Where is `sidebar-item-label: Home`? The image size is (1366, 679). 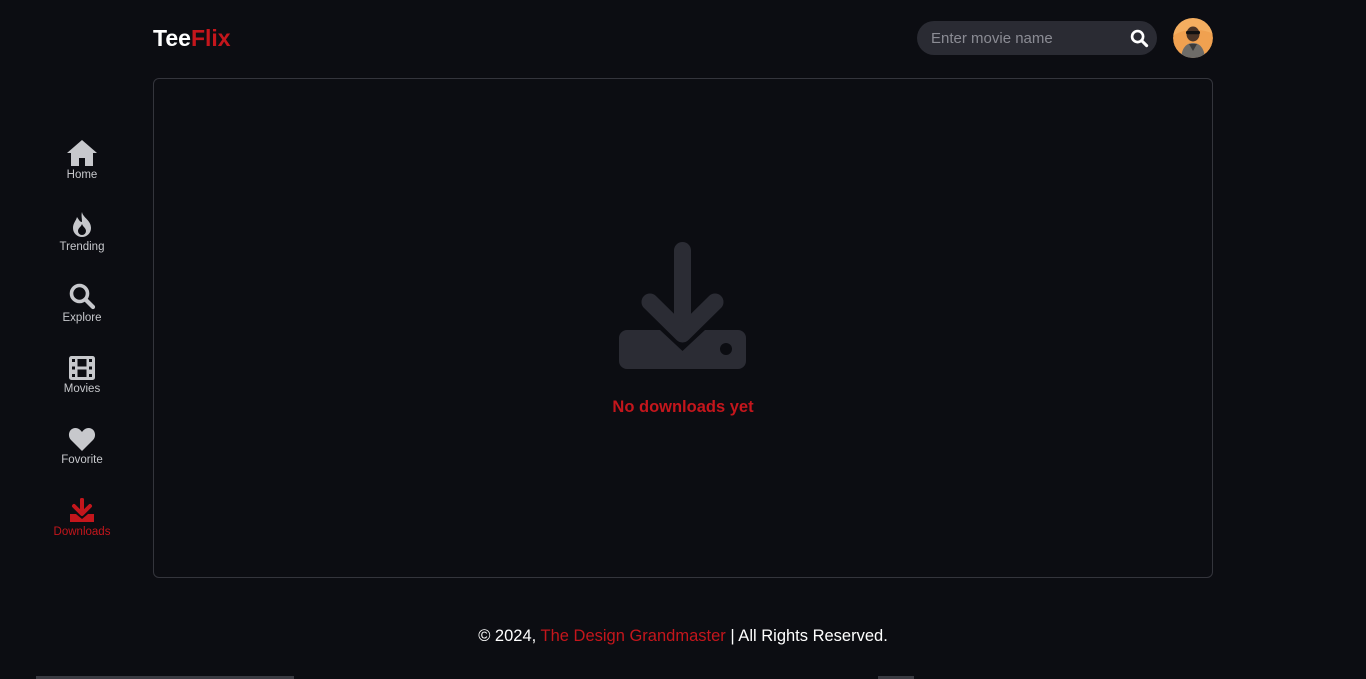 sidebar-item-label: Home is located at coordinates (82, 175).